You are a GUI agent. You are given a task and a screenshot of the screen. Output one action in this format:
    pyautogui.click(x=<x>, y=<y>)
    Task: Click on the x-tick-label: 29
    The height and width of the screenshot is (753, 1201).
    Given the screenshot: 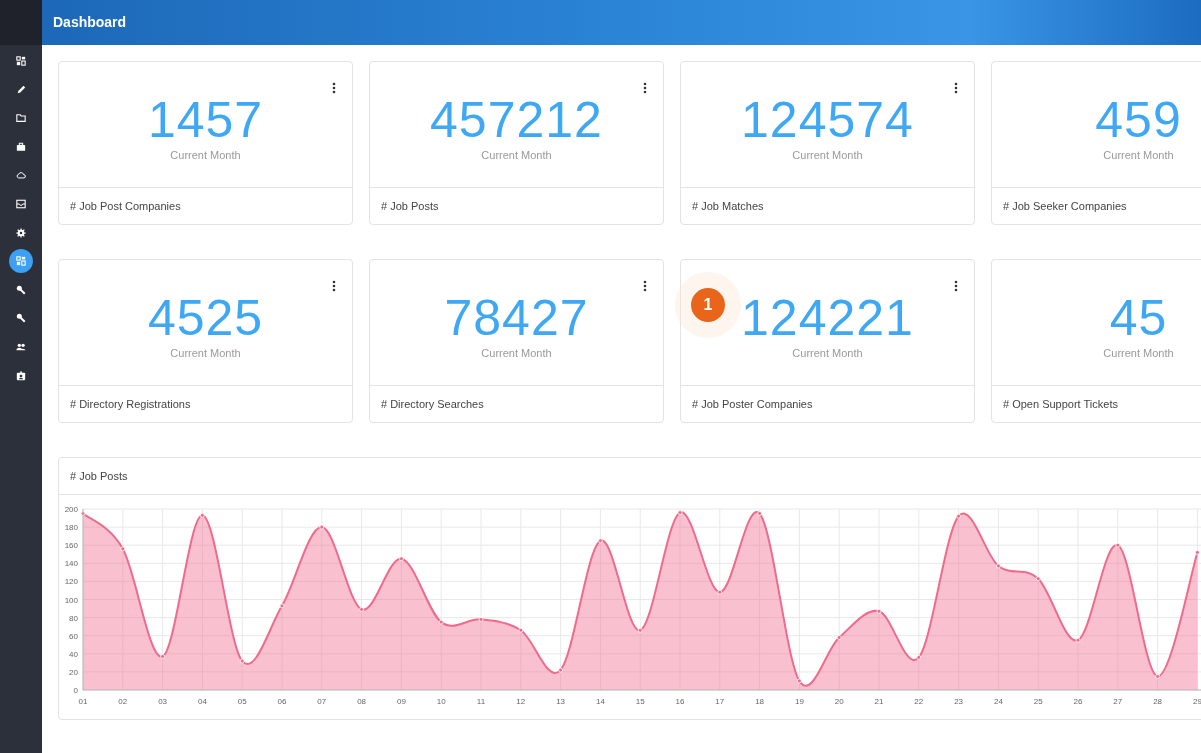 What is the action you would take?
    pyautogui.click(x=1196, y=701)
    